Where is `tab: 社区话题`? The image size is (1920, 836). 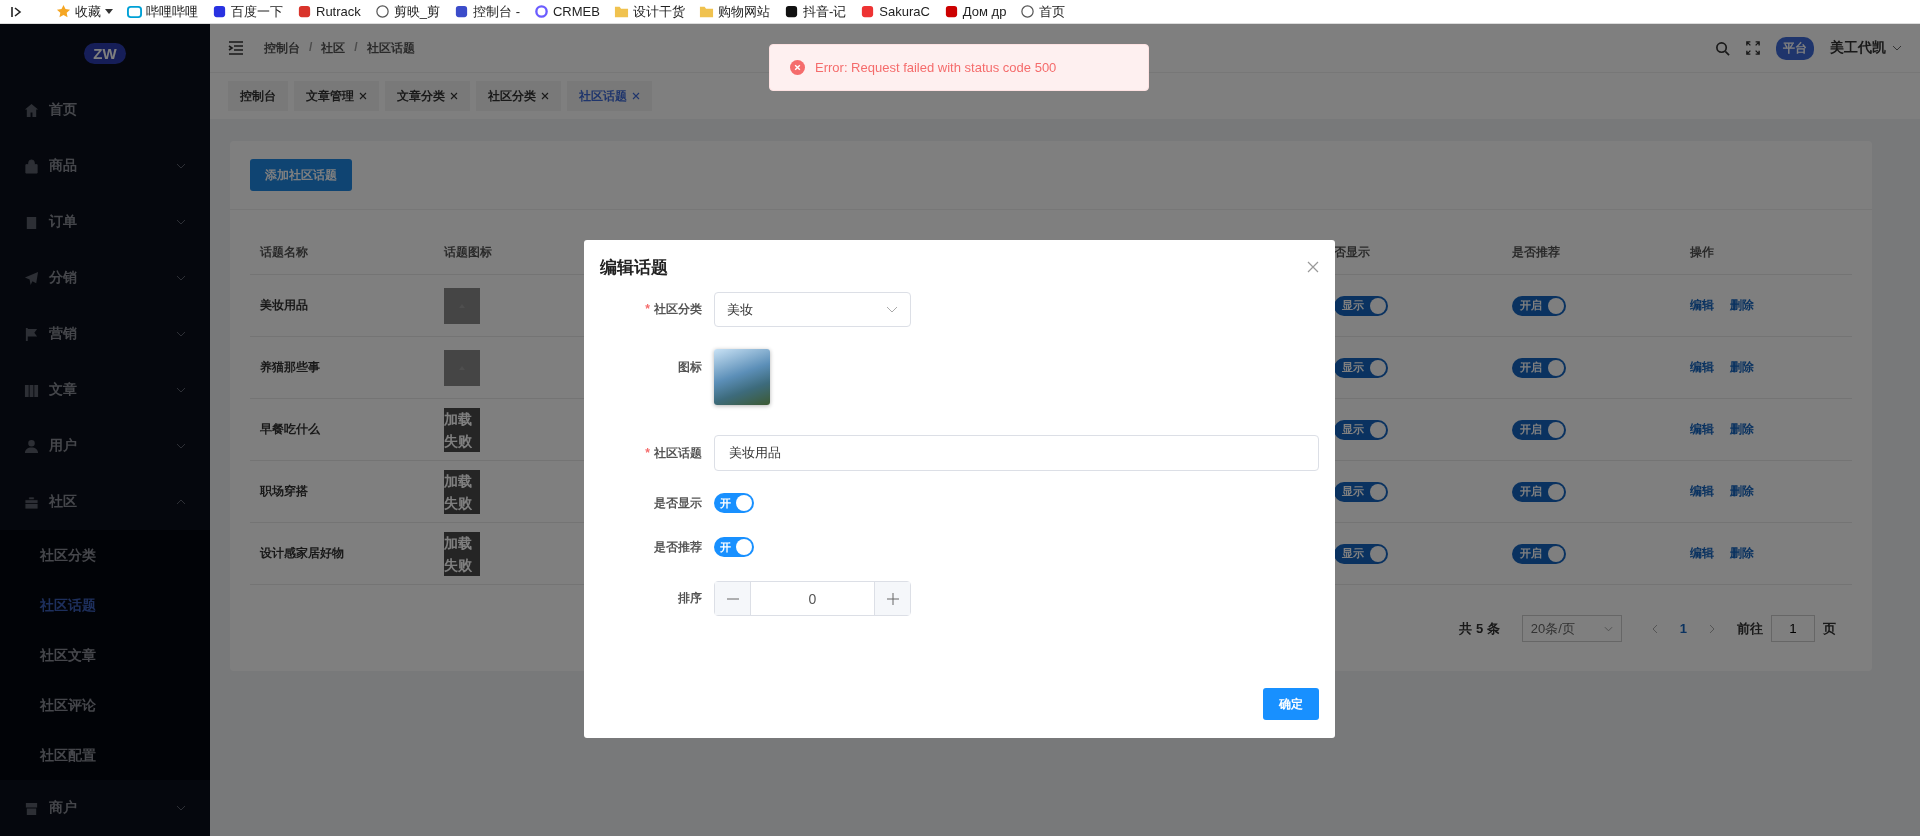
tab: 社区话题 is located at coordinates (609, 96).